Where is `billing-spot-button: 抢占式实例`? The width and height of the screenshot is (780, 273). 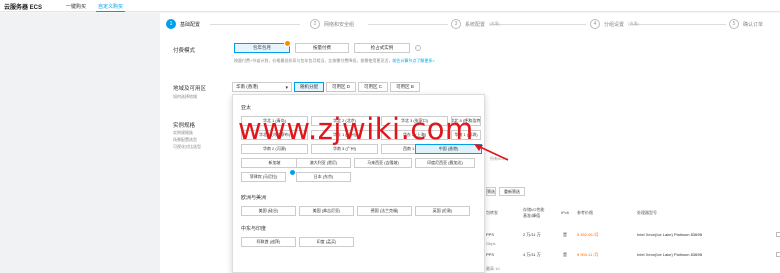
billing-spot-button: 抢占式实例 is located at coordinates (382, 48).